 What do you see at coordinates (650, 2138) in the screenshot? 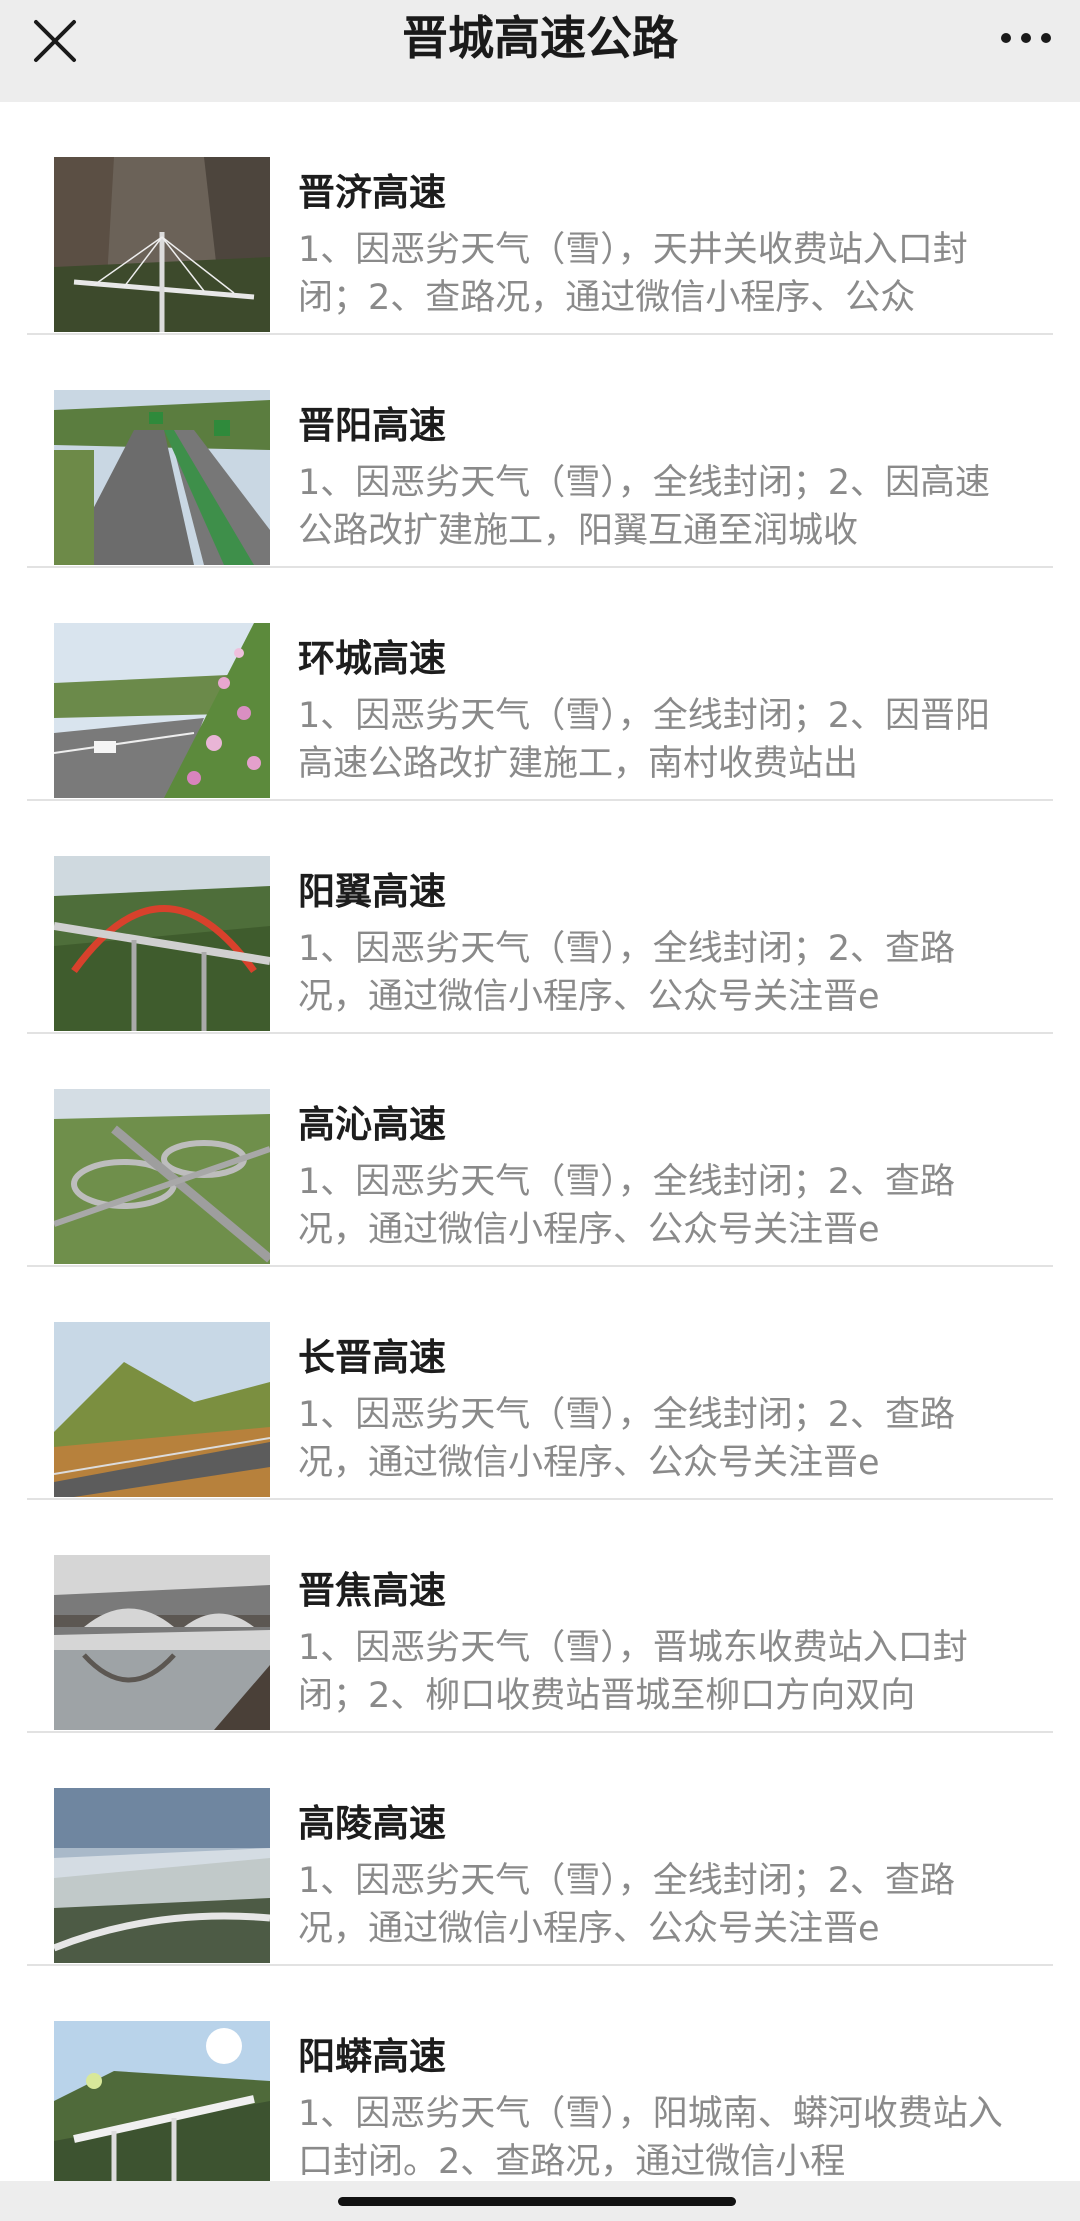
I see `road-status-description: 1、因恶劣天气（雪），阳城南、蟒河收费站入口封闭。2、查路况，通过微信小程` at bounding box center [650, 2138].